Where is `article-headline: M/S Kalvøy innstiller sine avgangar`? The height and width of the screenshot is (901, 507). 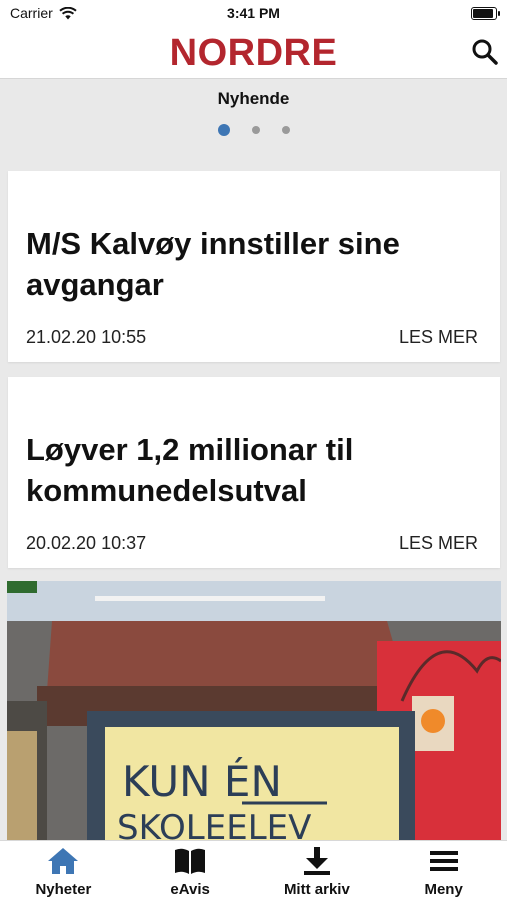 article-headline: M/S Kalvøy innstiller sine avgangar is located at coordinates (254, 264).